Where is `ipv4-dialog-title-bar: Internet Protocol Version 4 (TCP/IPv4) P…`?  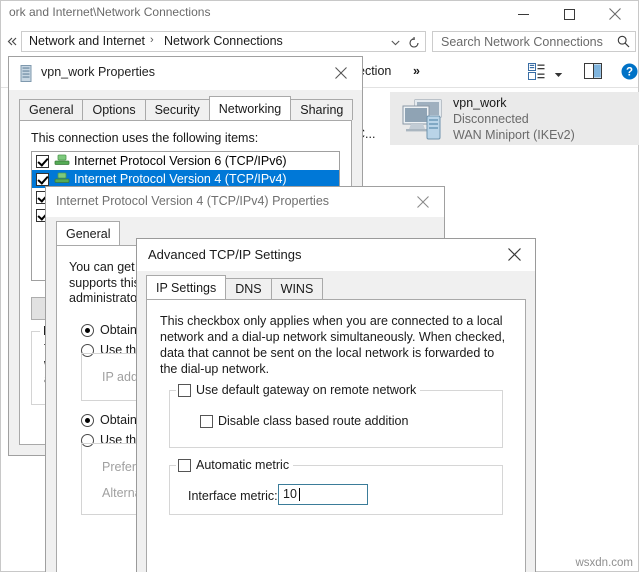 ipv4-dialog-title-bar: Internet Protocol Version 4 (TCP/IPv4) P… is located at coordinates (245, 202).